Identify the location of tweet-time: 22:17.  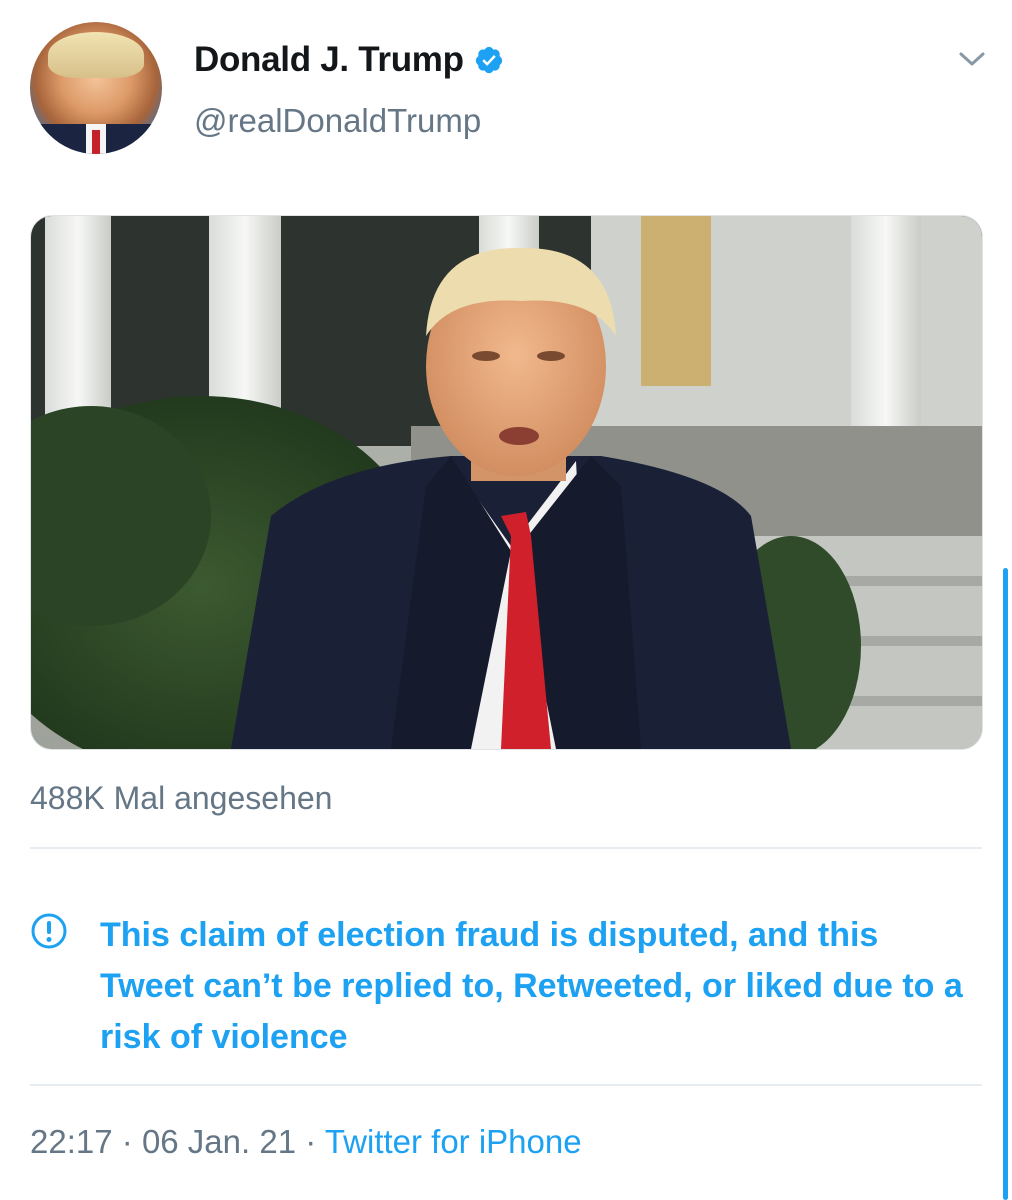
(71, 1141).